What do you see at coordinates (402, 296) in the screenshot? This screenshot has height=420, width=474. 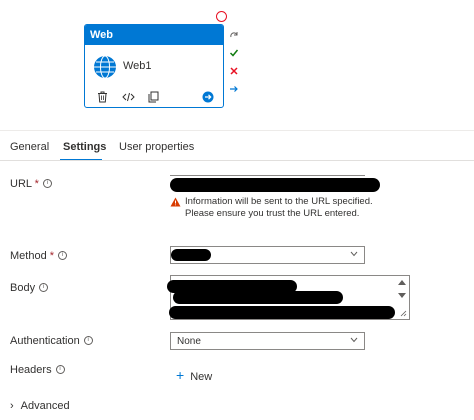 I see `scroll-down-icon` at bounding box center [402, 296].